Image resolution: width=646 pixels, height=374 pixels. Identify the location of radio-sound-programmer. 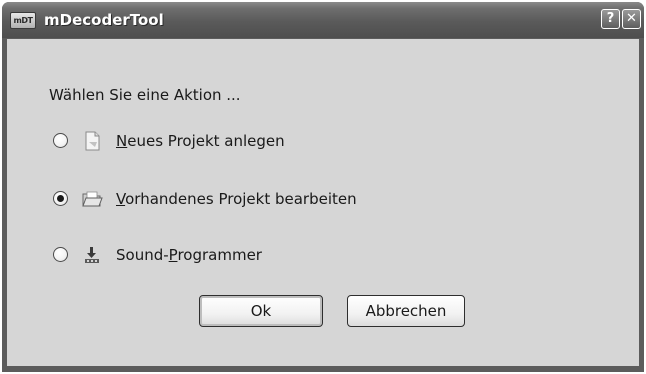
(60, 254).